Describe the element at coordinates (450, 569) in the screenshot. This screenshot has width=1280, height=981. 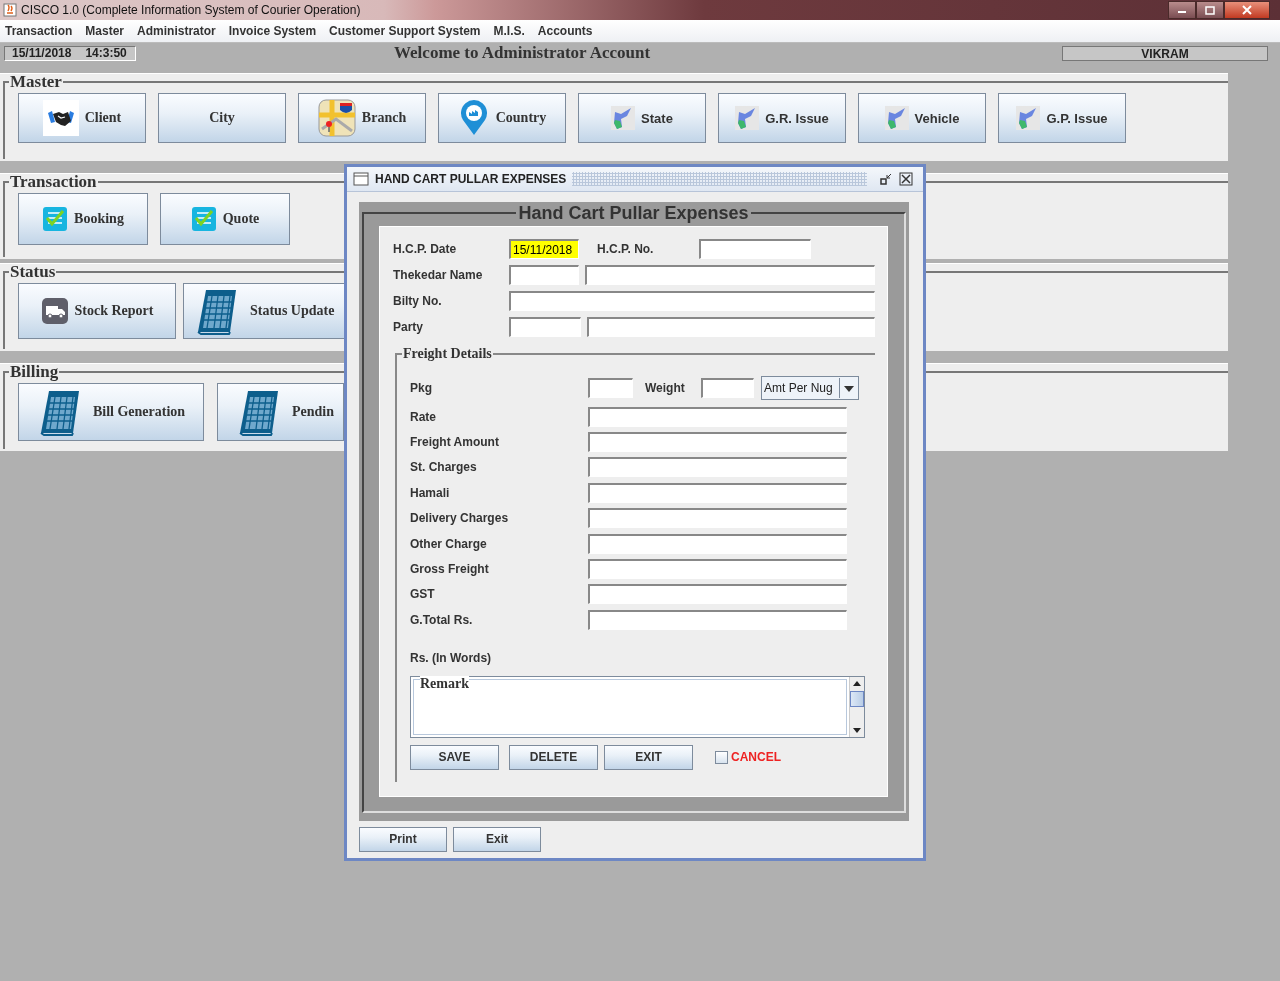
I see `field-label: Gross Freight` at that location.